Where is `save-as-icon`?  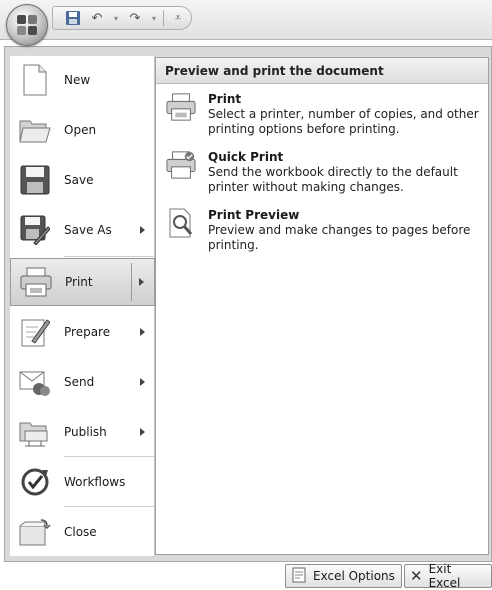 save-as-icon is located at coordinates (35, 230).